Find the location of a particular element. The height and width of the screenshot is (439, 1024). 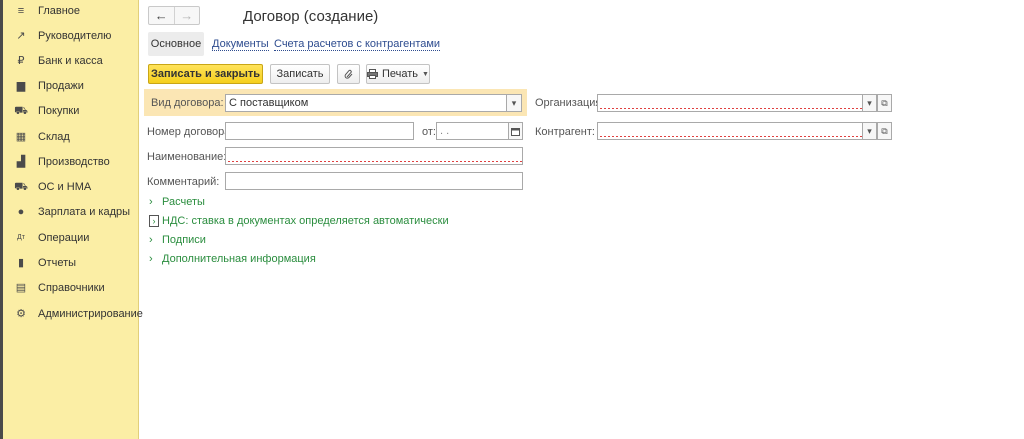

save-button: Записать is located at coordinates (300, 74).